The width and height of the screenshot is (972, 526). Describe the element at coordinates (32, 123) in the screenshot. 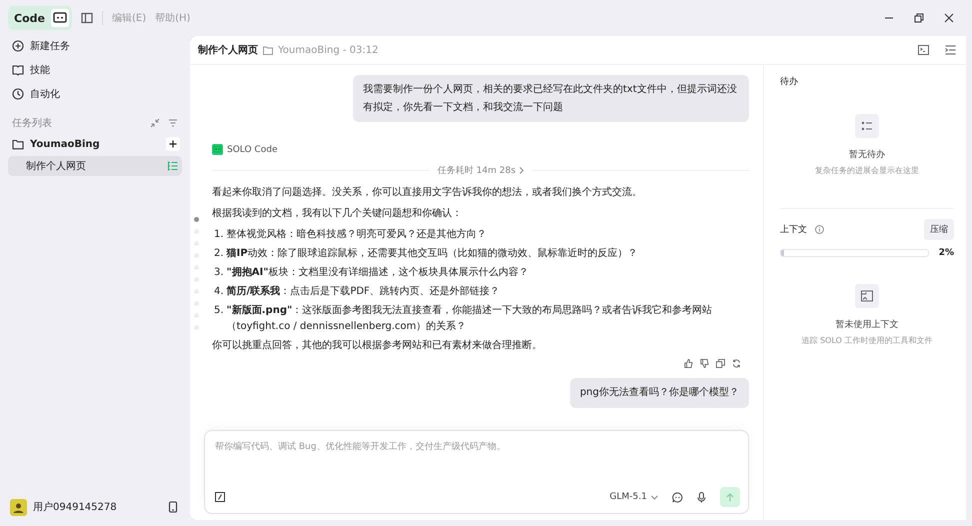

I see `section-title: 任务列表` at that location.